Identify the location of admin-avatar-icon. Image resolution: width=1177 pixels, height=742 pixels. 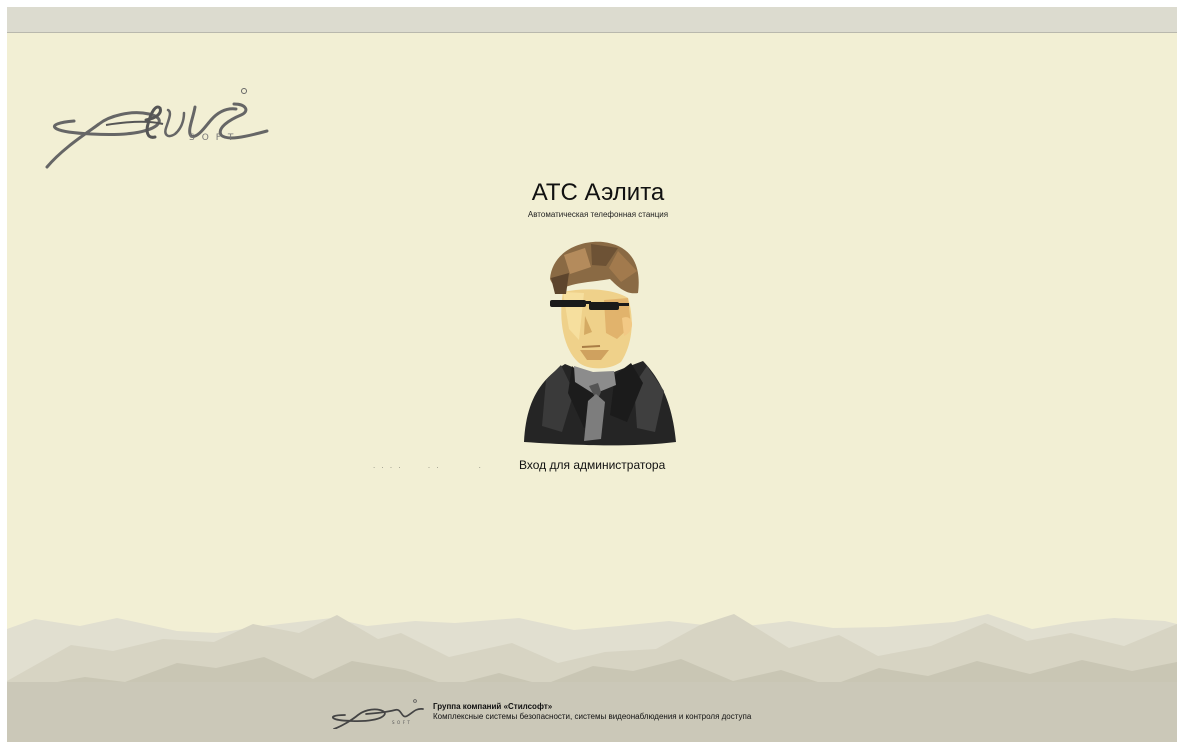
(597, 345).